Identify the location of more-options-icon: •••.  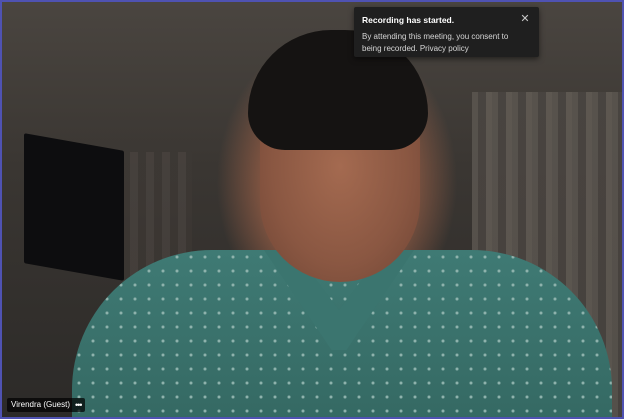
(79, 405).